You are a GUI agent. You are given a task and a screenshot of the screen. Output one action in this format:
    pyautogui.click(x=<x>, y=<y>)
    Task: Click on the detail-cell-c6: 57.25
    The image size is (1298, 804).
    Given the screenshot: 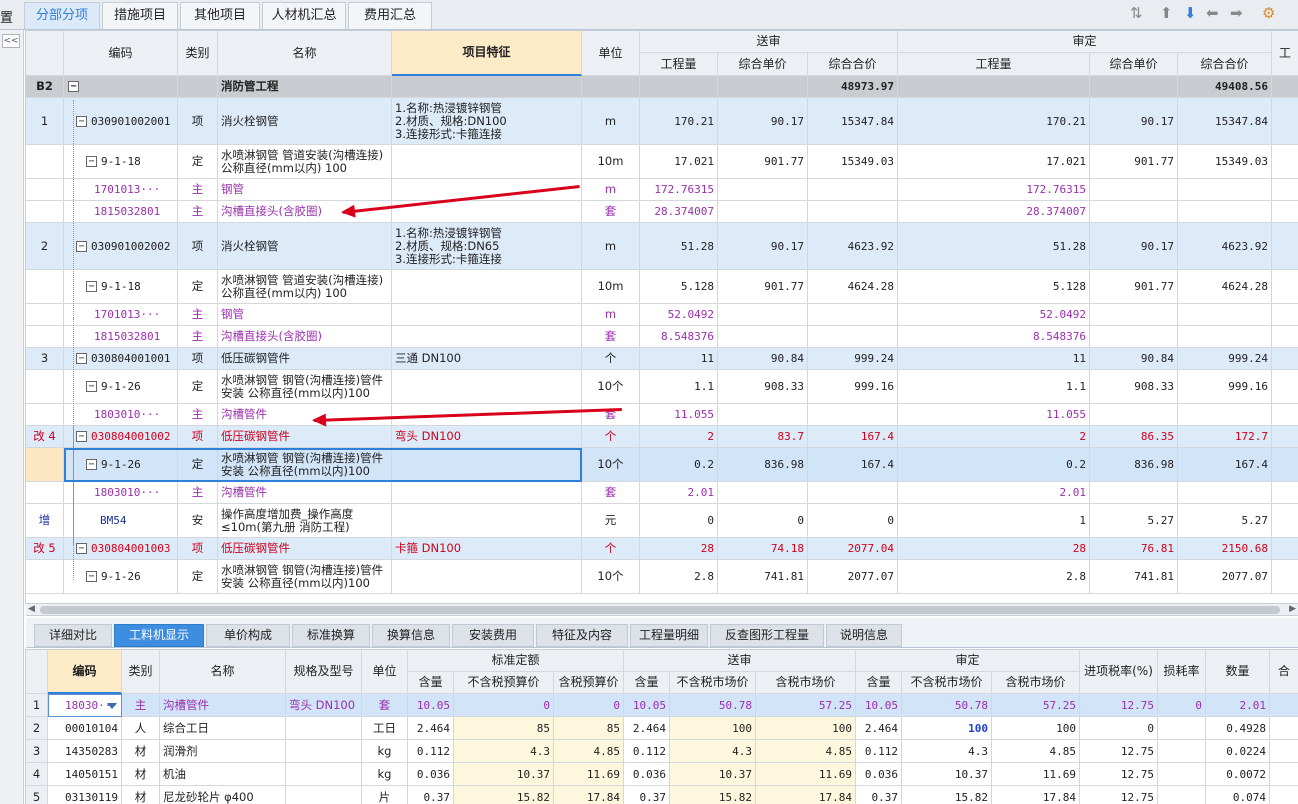 What is the action you would take?
    pyautogui.click(x=806, y=705)
    